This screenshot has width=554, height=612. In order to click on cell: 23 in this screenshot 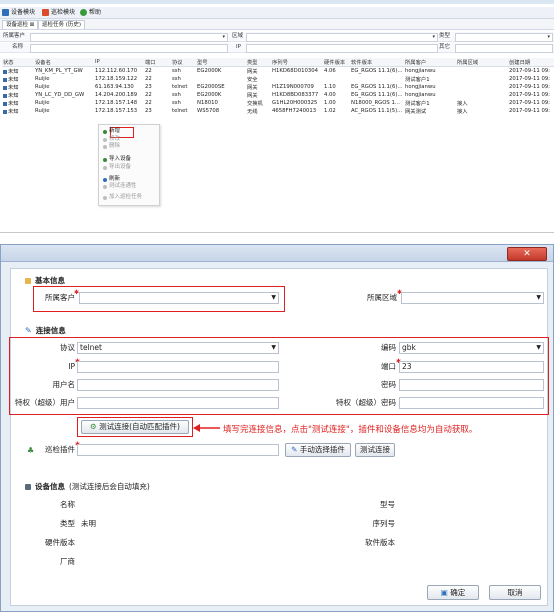, I will do `click(148, 111)`.